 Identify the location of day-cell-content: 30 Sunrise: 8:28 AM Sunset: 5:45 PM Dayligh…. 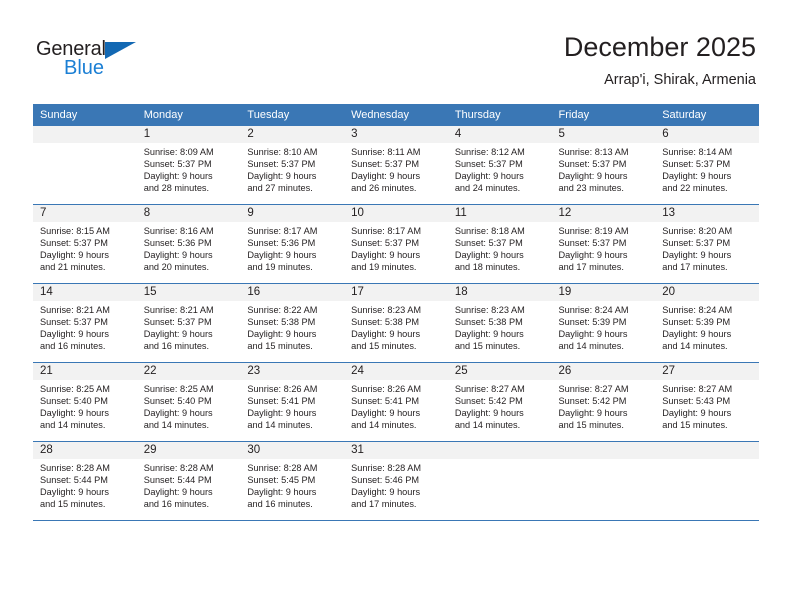
(292, 481).